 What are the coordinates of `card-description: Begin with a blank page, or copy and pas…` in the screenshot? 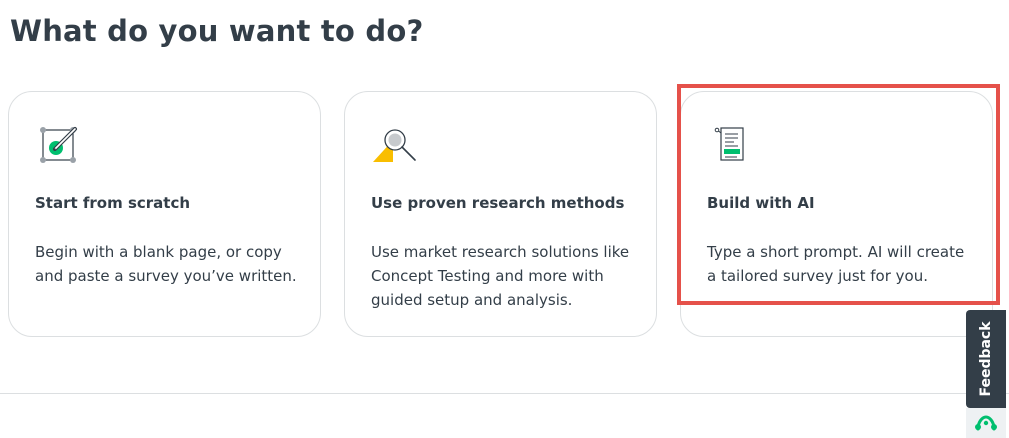 It's located at (166, 264).